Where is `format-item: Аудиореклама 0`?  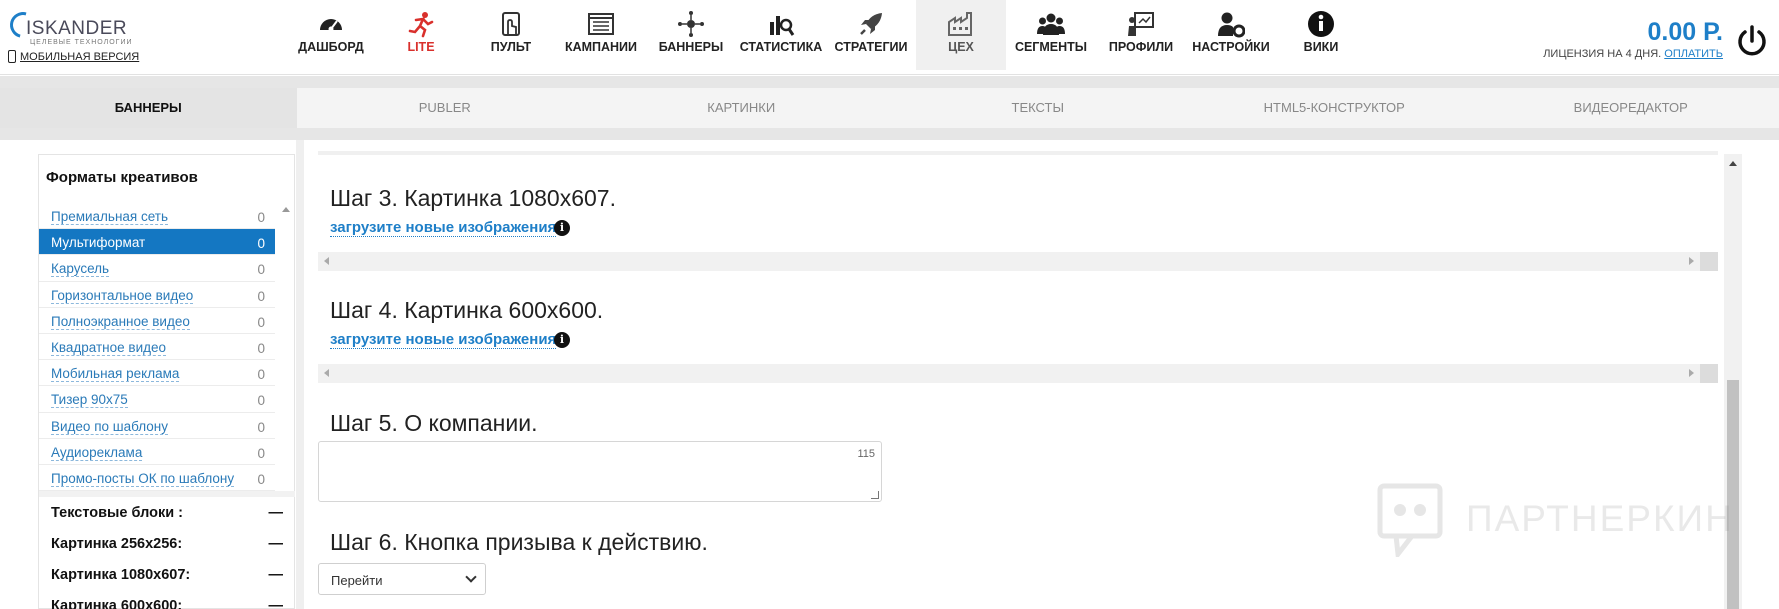
format-item: Аудиореклама 0 is located at coordinates (157, 452).